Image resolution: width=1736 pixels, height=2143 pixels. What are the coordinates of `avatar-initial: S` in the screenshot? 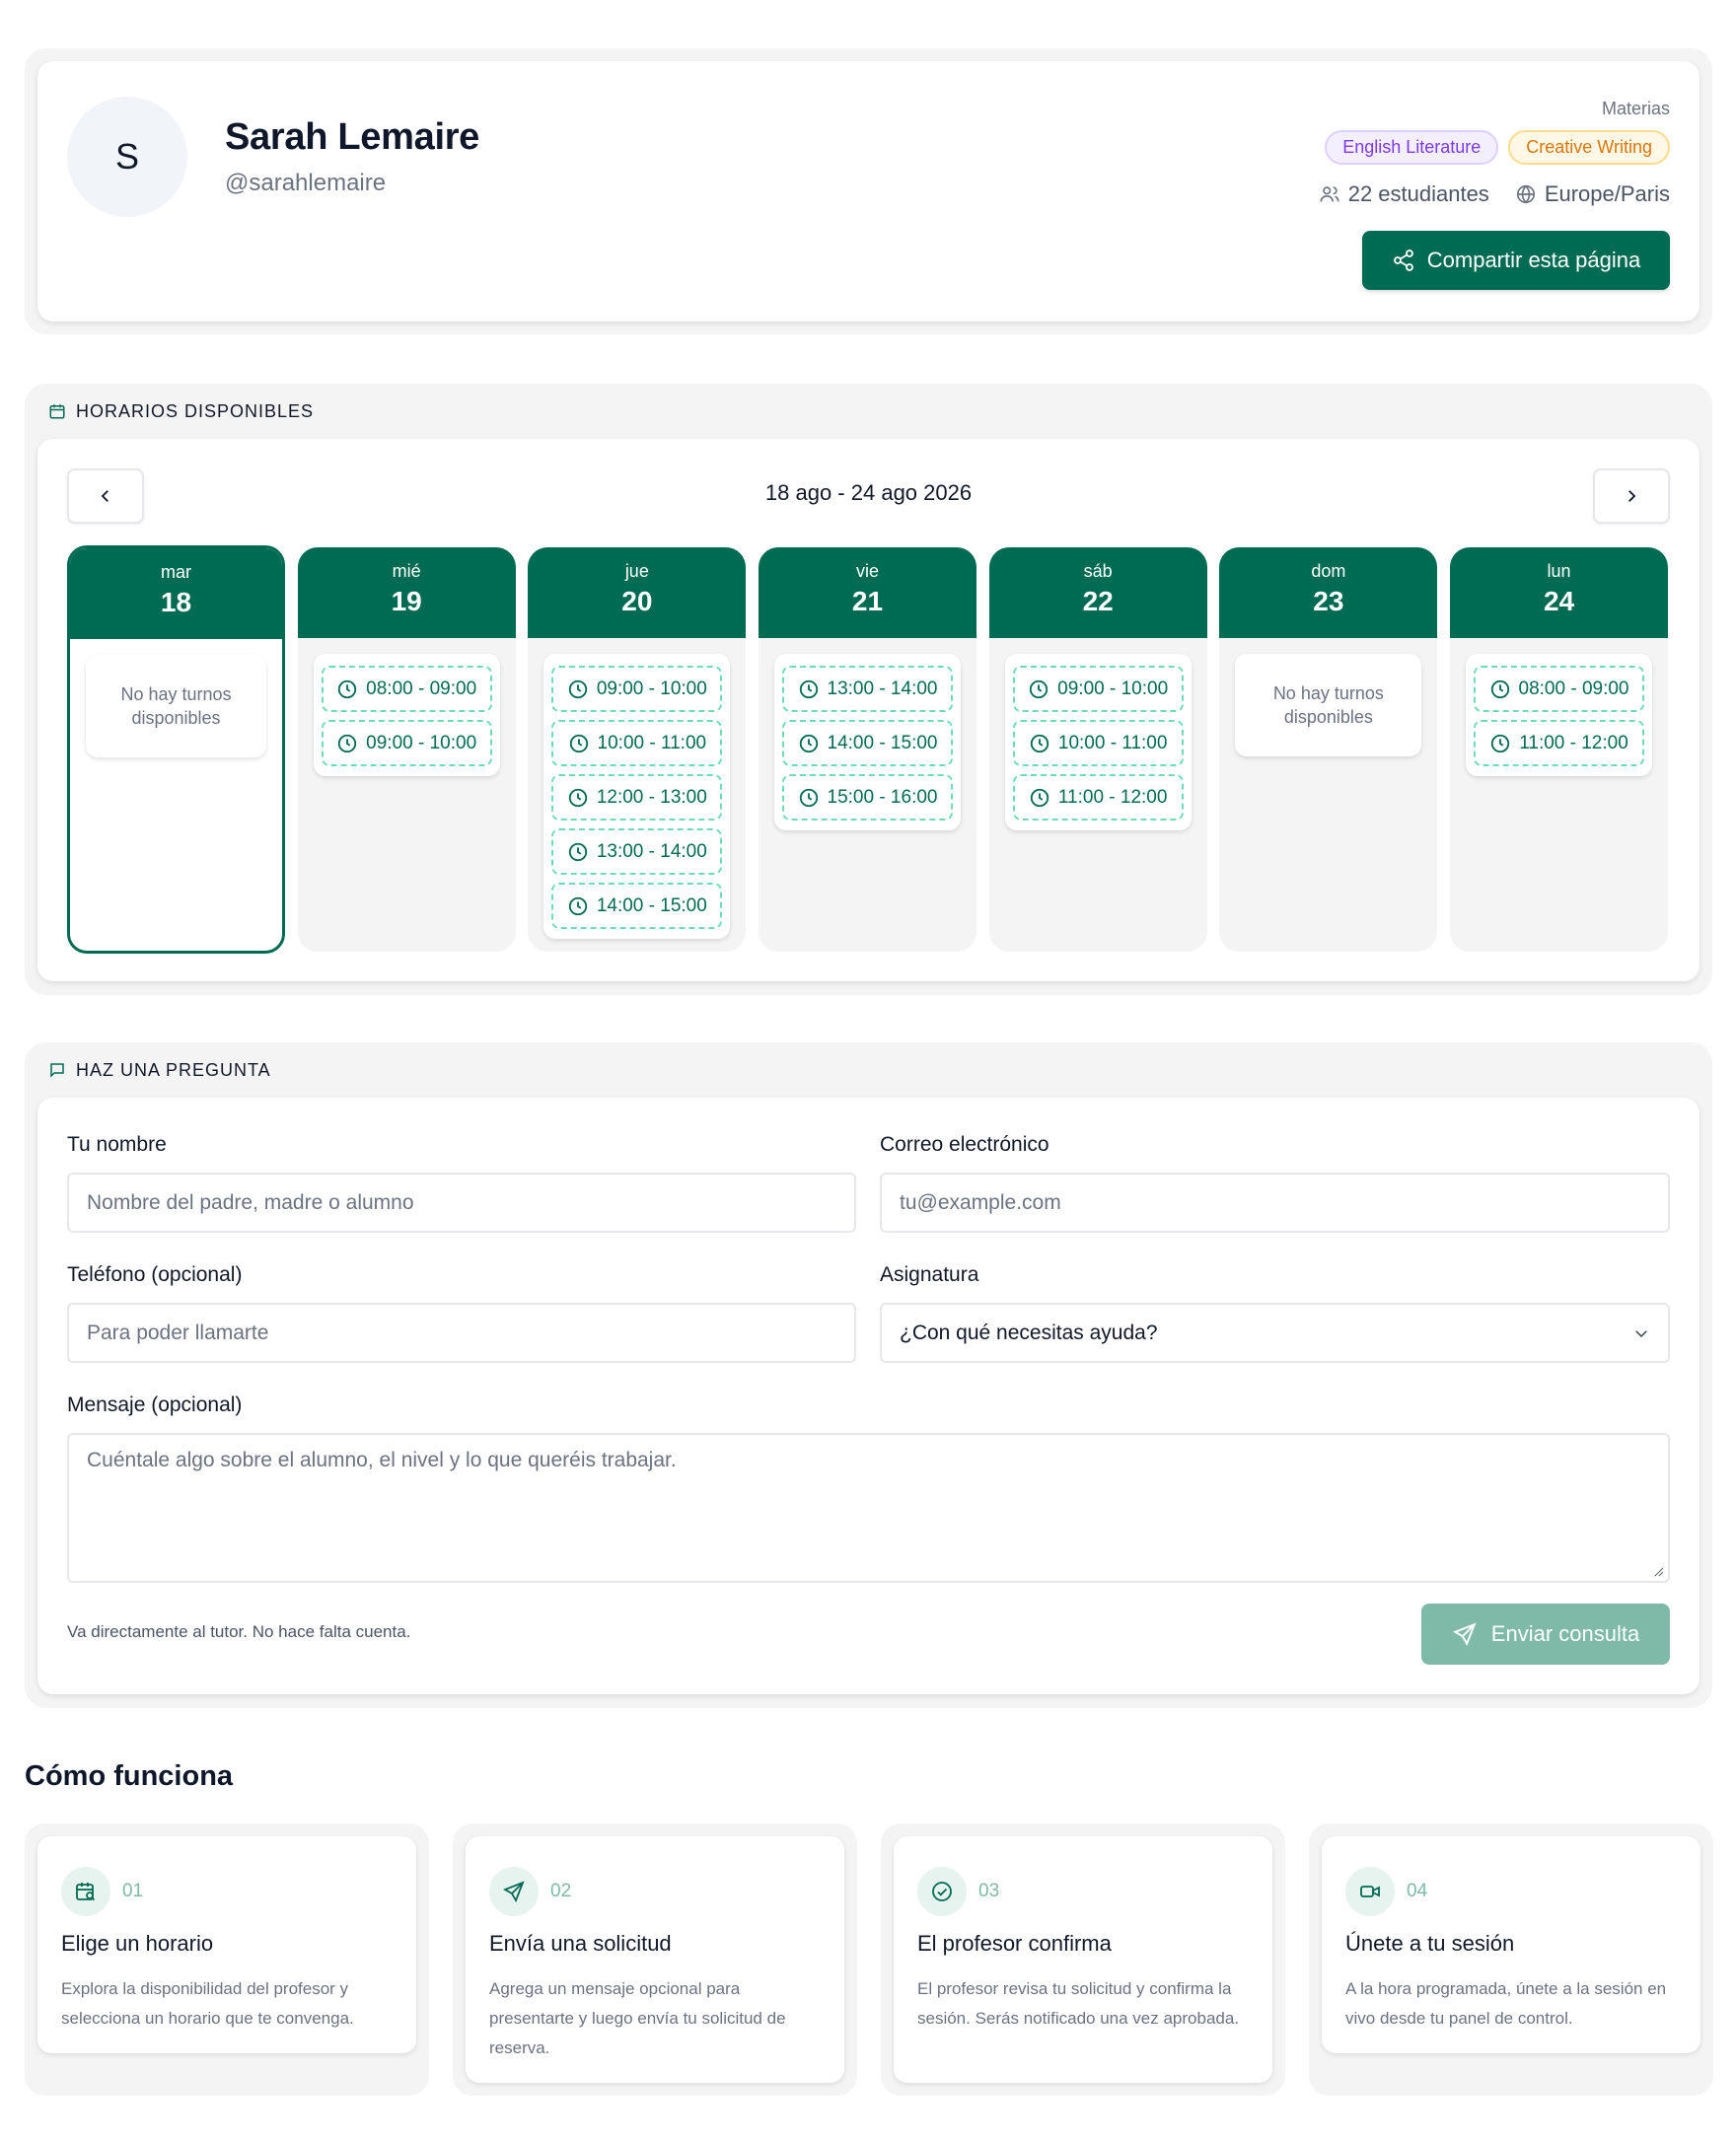 It's located at (126, 156).